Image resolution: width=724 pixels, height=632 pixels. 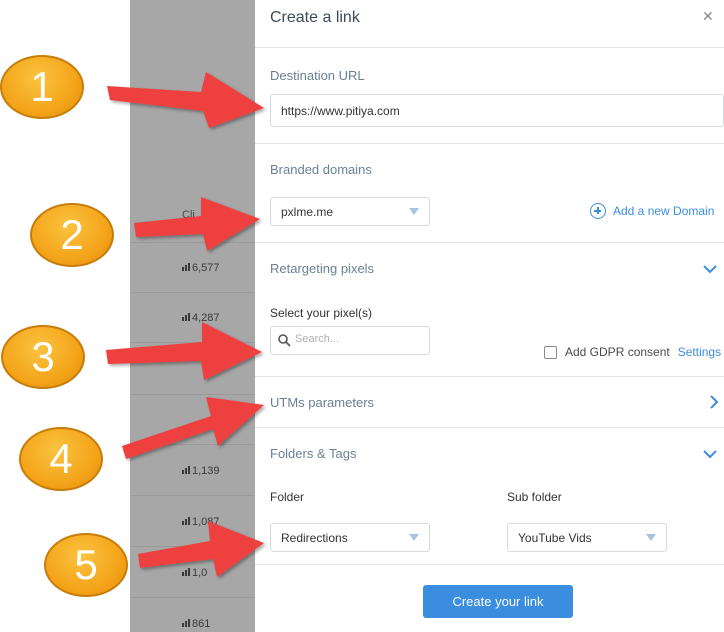 What do you see at coordinates (598, 211) in the screenshot?
I see `plus-circle-icon` at bounding box center [598, 211].